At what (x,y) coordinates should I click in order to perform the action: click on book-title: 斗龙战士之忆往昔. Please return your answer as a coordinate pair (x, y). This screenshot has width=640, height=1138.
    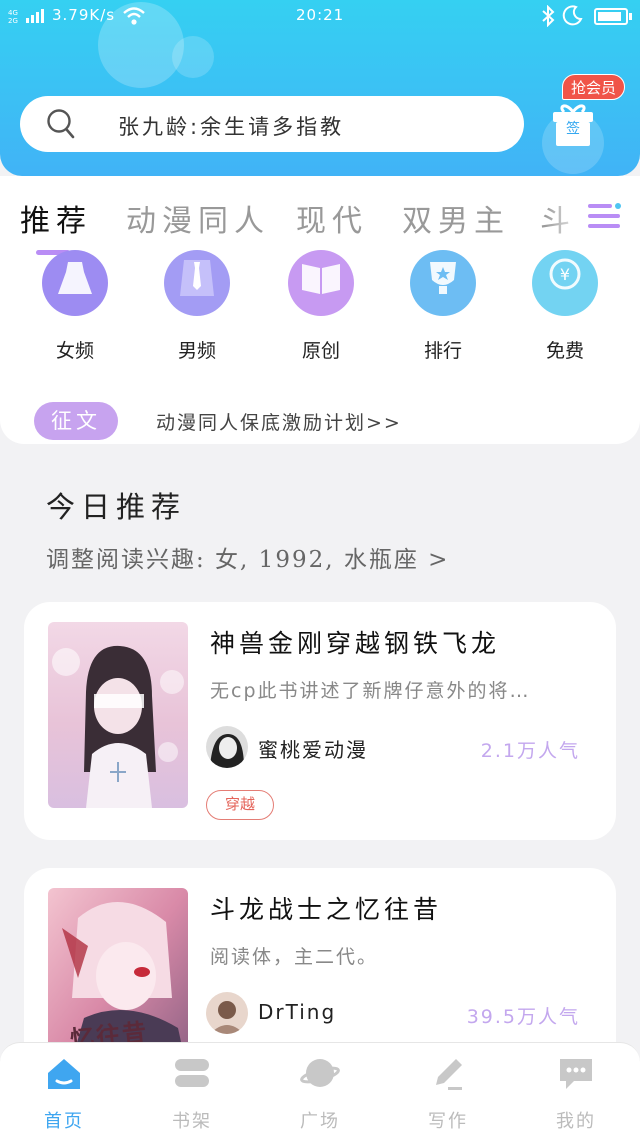
    Looking at the image, I should click on (326, 909).